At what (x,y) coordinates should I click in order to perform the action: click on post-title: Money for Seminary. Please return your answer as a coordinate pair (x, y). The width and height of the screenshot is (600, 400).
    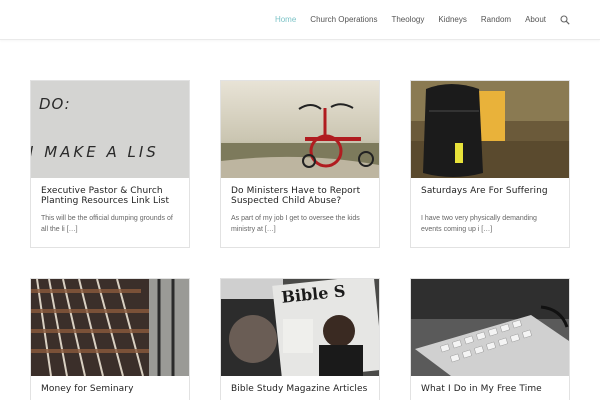
    Looking at the image, I should click on (110, 389).